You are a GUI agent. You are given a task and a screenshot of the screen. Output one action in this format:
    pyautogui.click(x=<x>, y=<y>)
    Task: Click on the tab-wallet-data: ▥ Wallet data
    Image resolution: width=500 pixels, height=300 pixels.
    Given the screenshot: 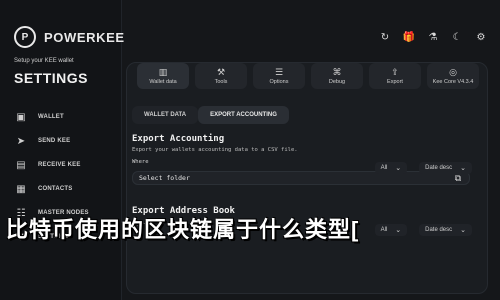 What is the action you would take?
    pyautogui.click(x=163, y=76)
    